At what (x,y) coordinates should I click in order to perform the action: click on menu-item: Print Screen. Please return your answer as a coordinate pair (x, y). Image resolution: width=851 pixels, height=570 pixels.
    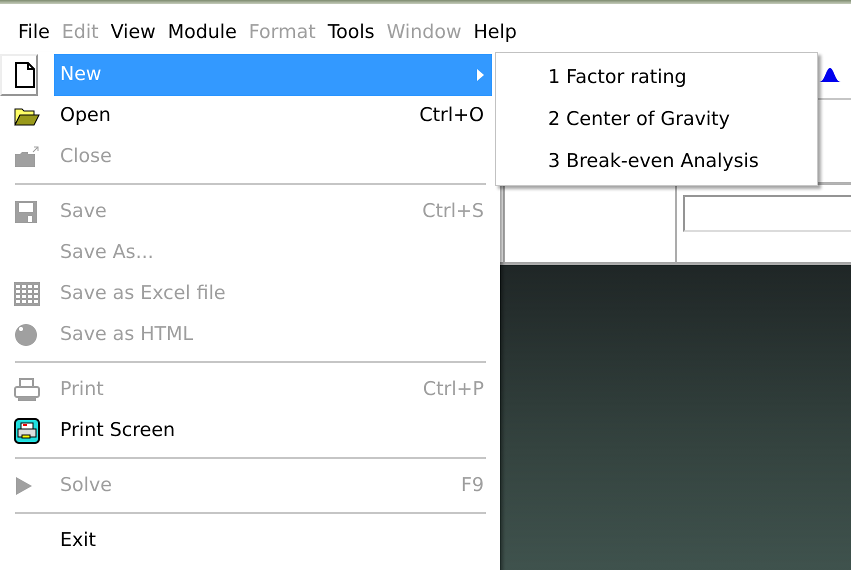
    Looking at the image, I should click on (250, 430).